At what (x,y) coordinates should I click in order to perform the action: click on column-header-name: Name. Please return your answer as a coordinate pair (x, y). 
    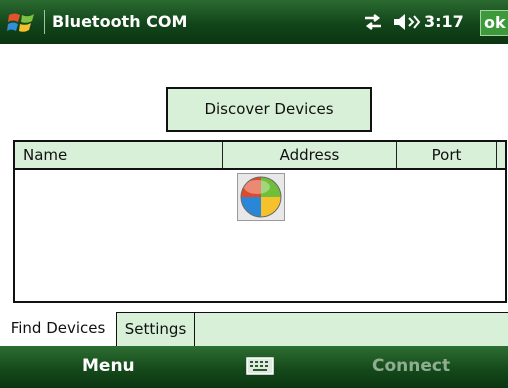
    Looking at the image, I should click on (119, 156).